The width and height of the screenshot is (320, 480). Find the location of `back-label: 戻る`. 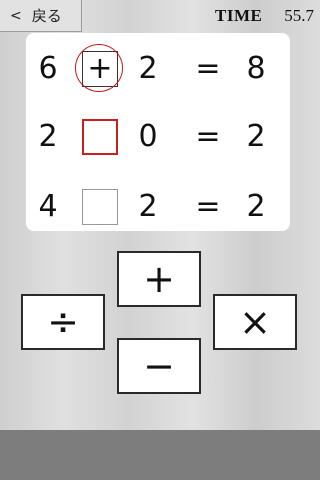

back-label: 戻る is located at coordinates (46, 16).